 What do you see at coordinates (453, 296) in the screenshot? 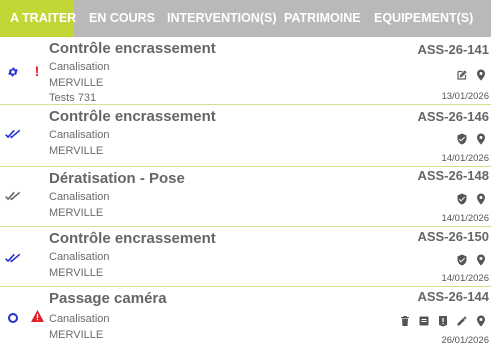
I see `item-reference: ASS-26-144` at bounding box center [453, 296].